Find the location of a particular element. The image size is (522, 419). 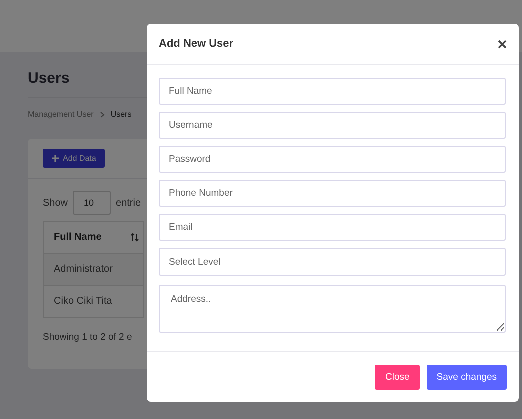

breadcrumb-item: Users is located at coordinates (121, 114).